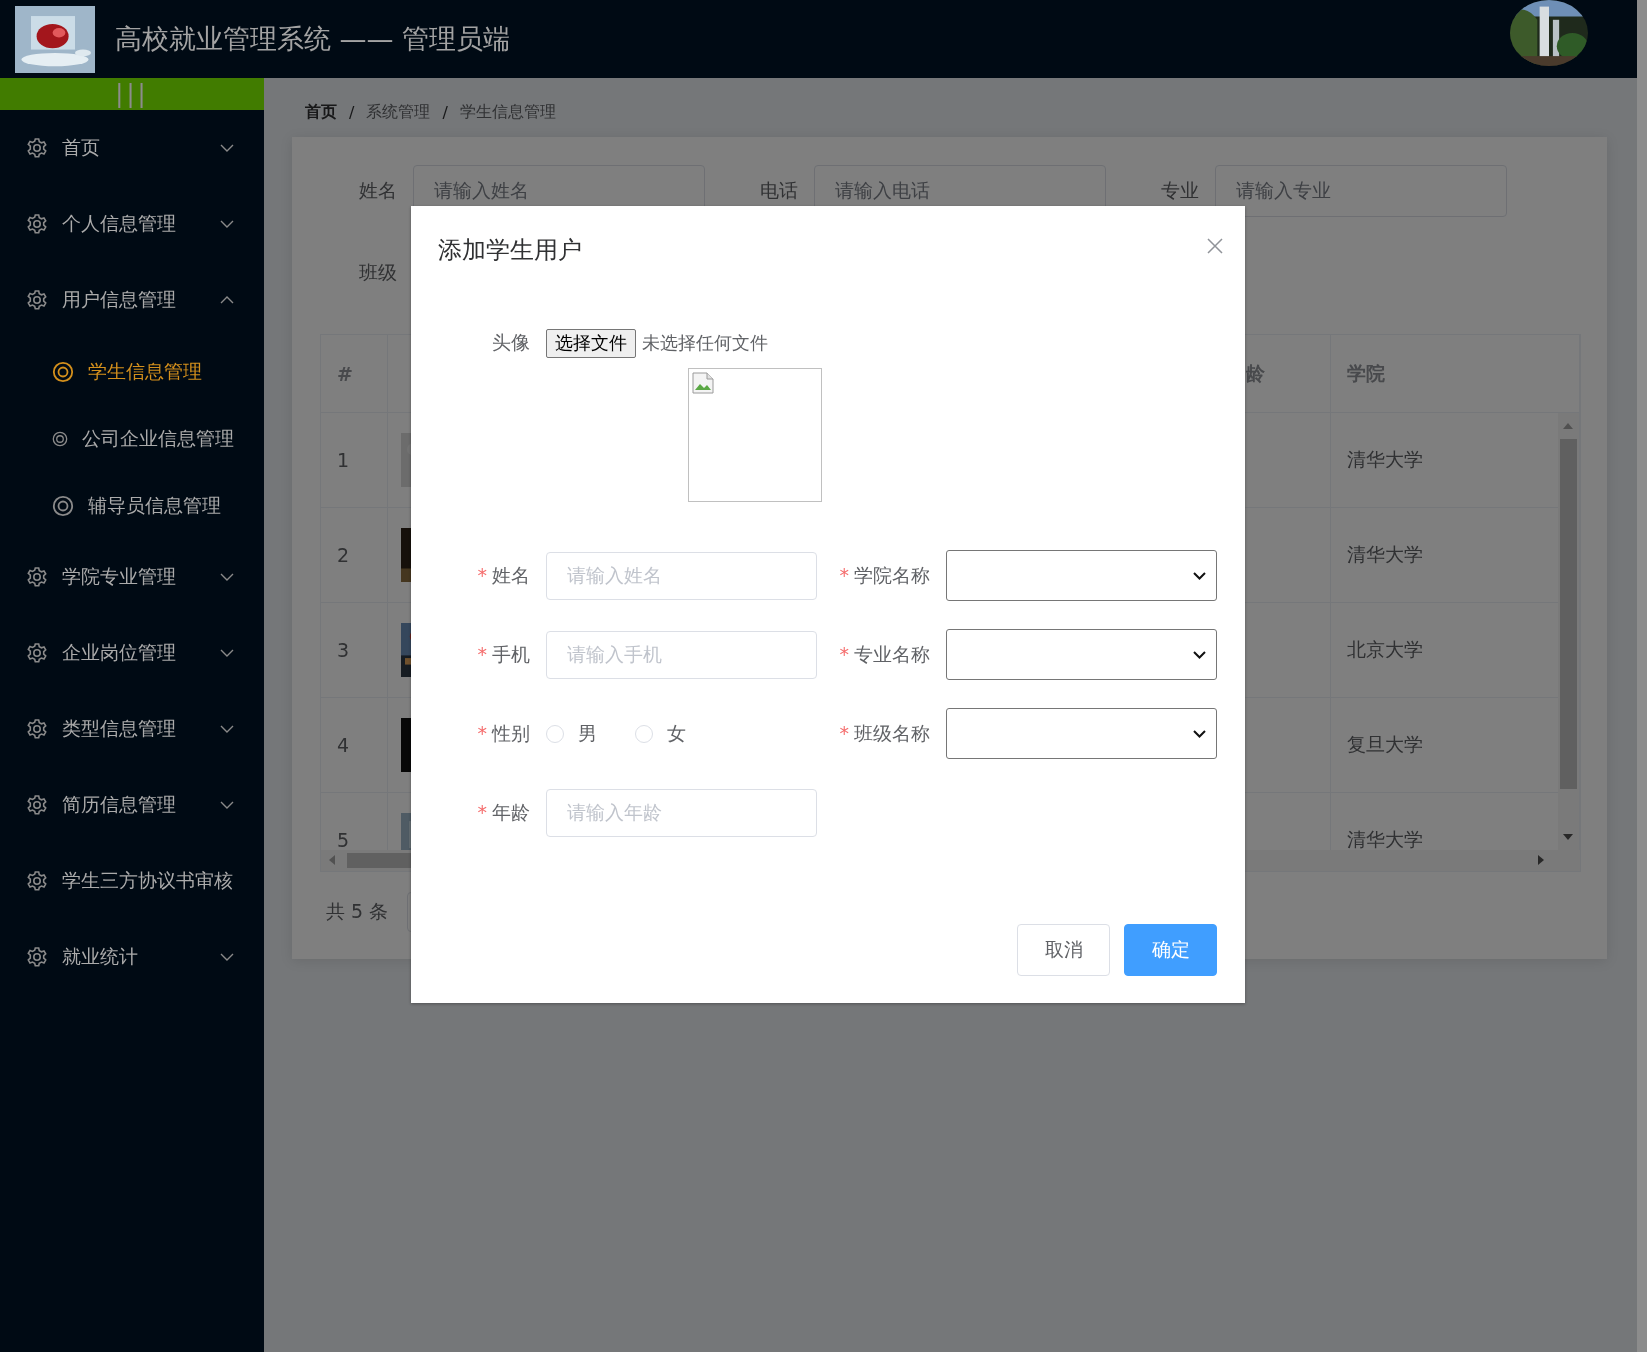 The height and width of the screenshot is (1352, 1647). I want to click on field-label: * 性别, so click(503, 733).